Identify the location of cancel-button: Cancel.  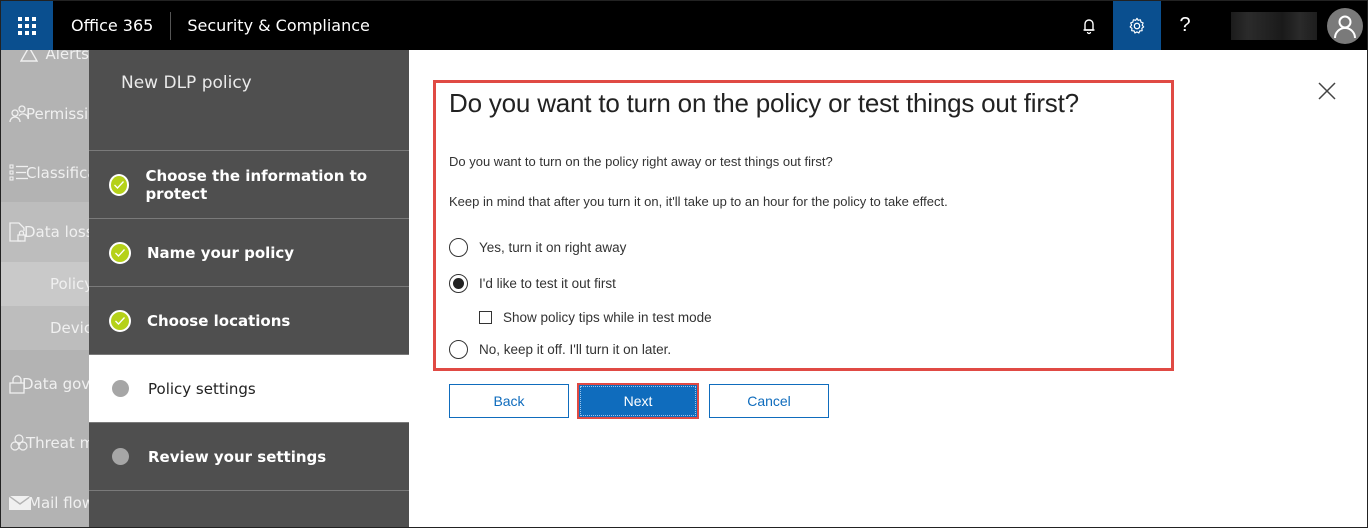
(769, 401).